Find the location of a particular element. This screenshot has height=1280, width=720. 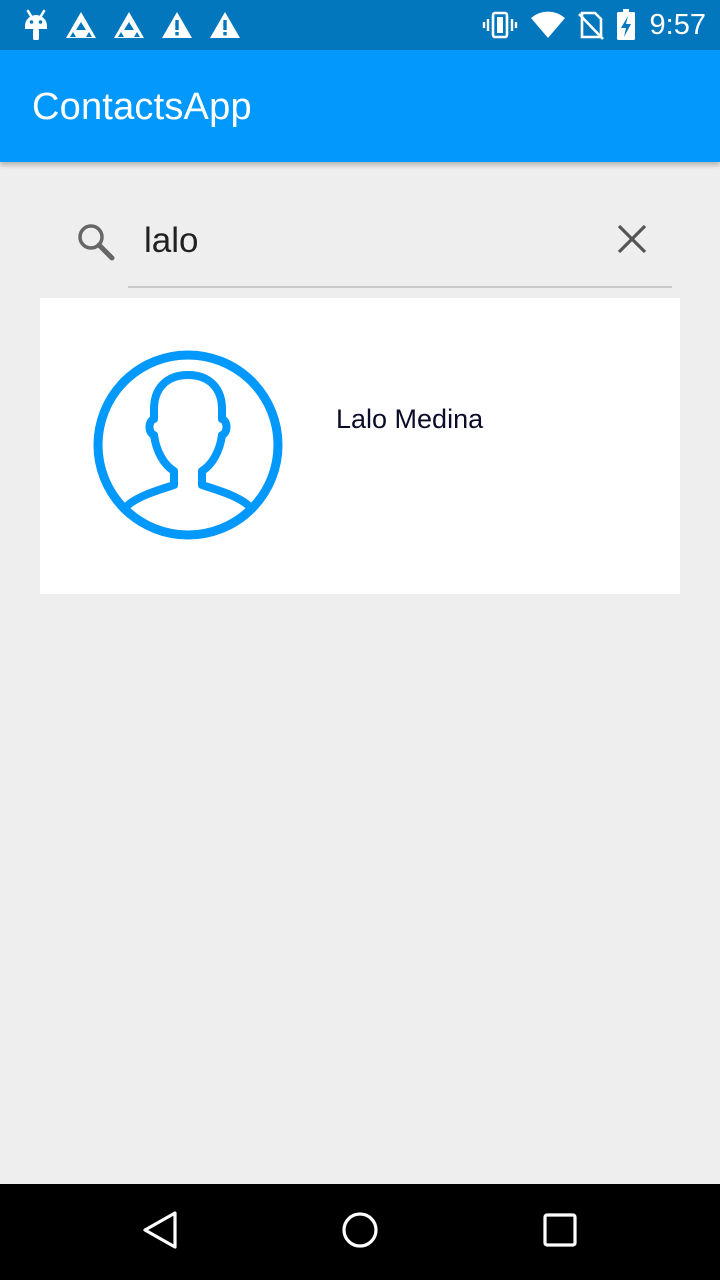

battery-charging-icon is located at coordinates (626, 25).